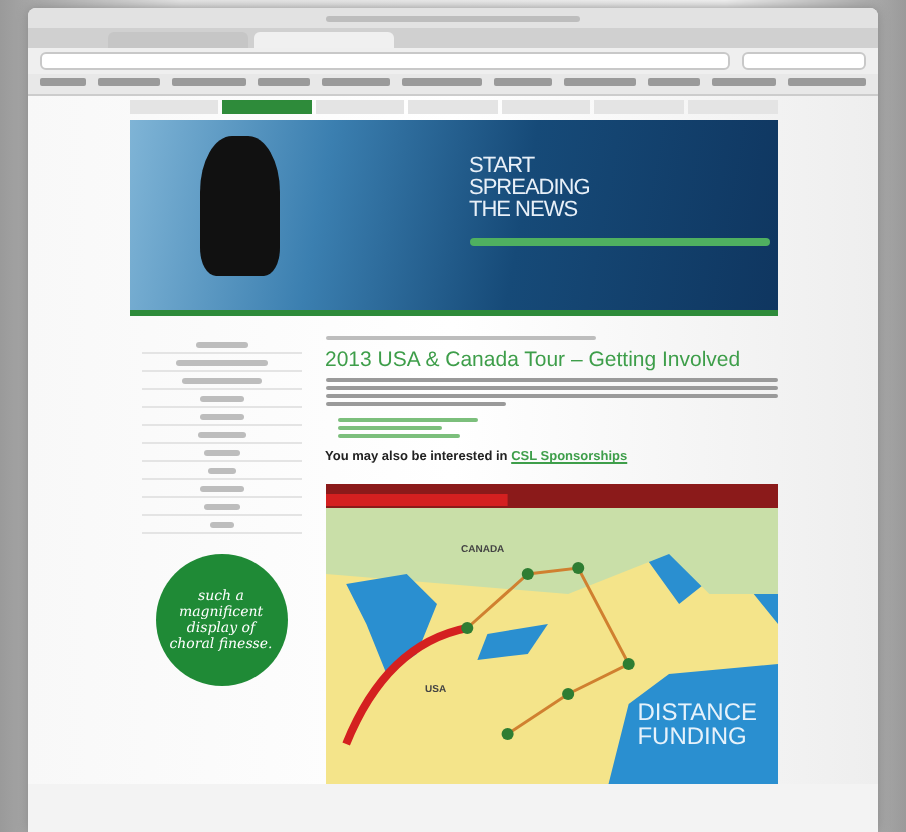 This screenshot has height=832, width=906. Describe the element at coordinates (804, 61) in the screenshot. I see `search-field` at that location.